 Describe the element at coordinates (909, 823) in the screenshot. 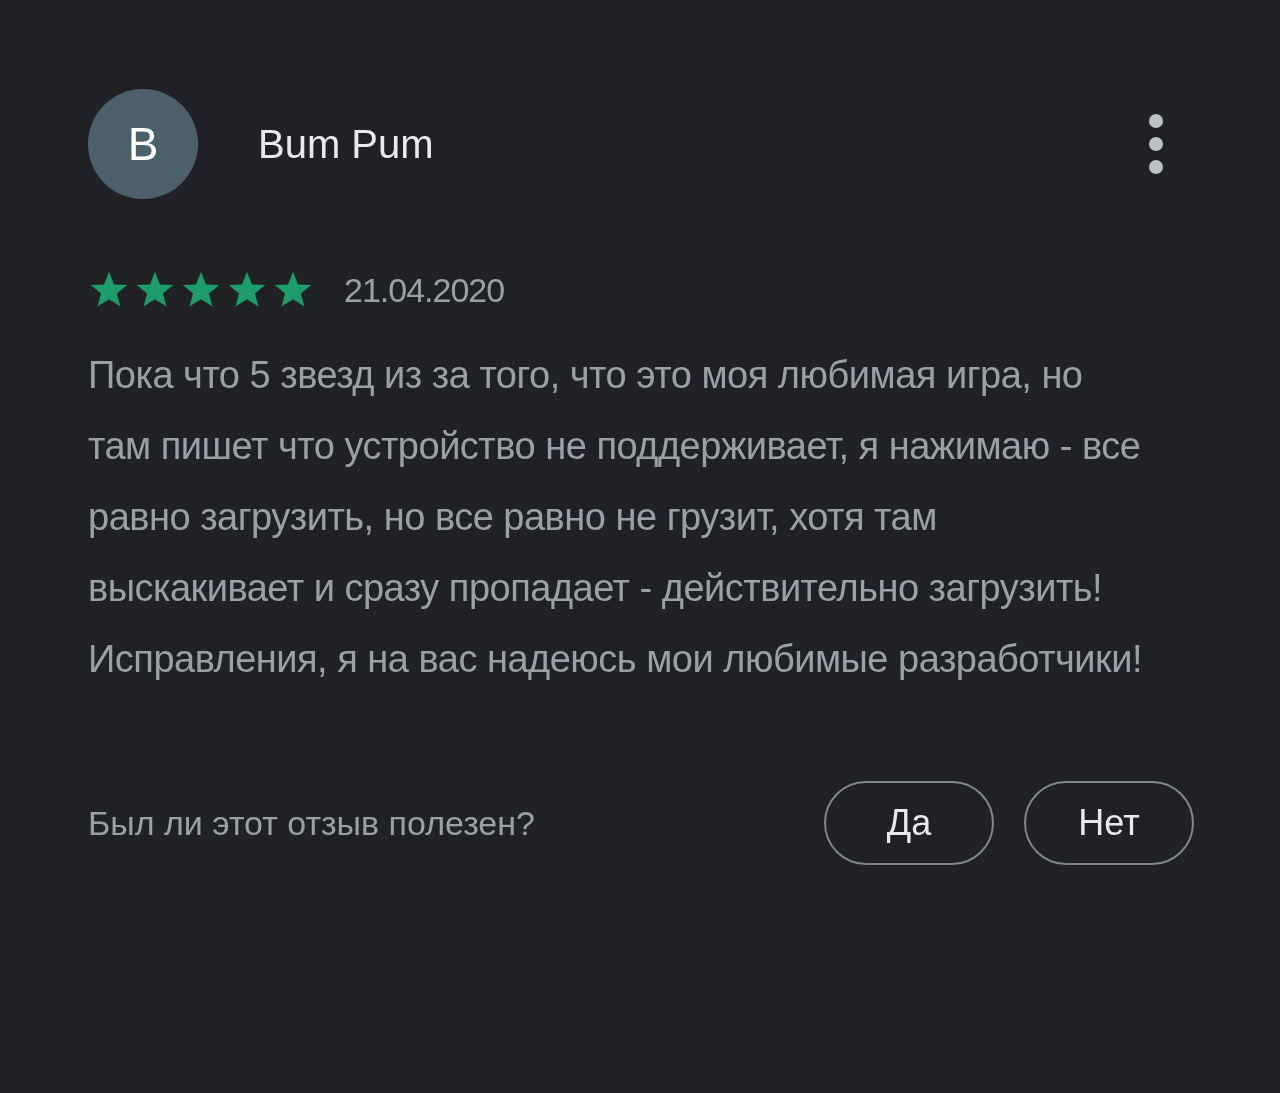

I see `vote-button: Да` at that location.